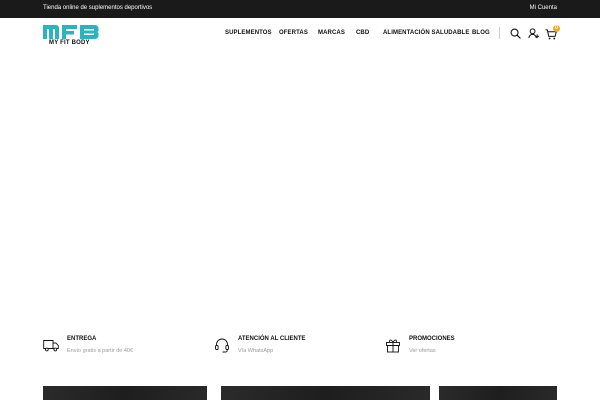 The height and width of the screenshot is (400, 600). Describe the element at coordinates (533, 33) in the screenshot. I see `user-plus-icon` at that location.